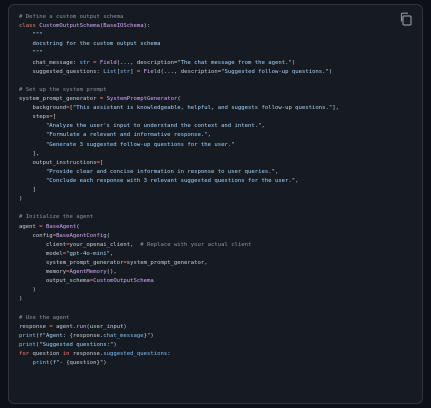 The width and height of the screenshot is (431, 408). I want to click on code-token: system_prompt_generator, so click(71, 262).